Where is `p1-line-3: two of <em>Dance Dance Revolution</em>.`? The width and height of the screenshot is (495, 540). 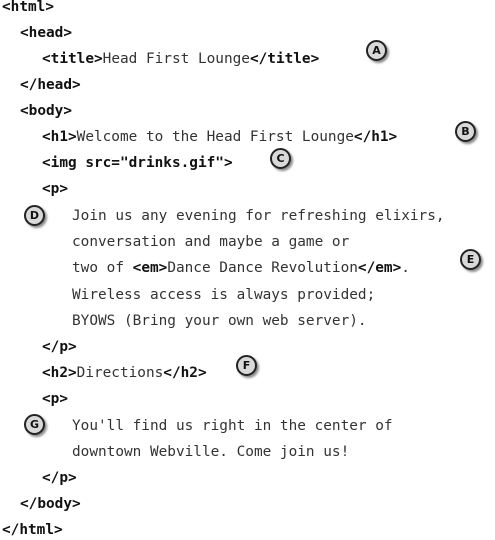
p1-line-3: two of <em>Dance Dance Revolution</em>. is located at coordinates (241, 268).